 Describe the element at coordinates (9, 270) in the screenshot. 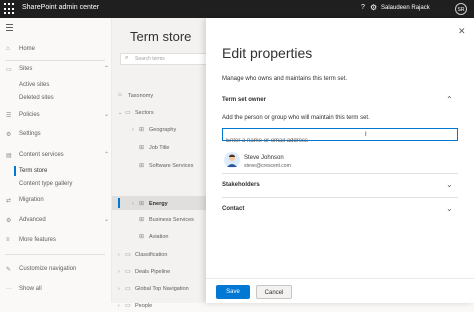

I see `edit-icon: ✎` at that location.